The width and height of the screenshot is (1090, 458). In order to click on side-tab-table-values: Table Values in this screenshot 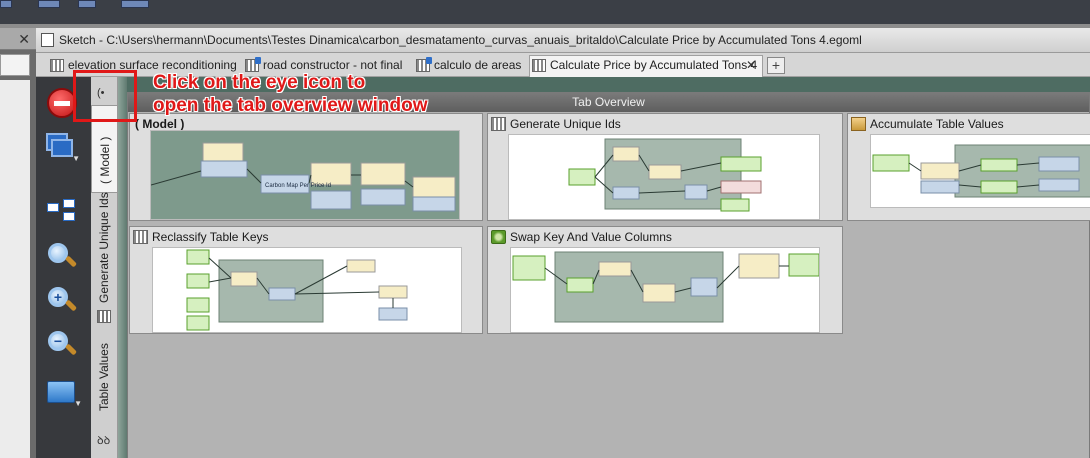, I will do `click(104, 377)`.